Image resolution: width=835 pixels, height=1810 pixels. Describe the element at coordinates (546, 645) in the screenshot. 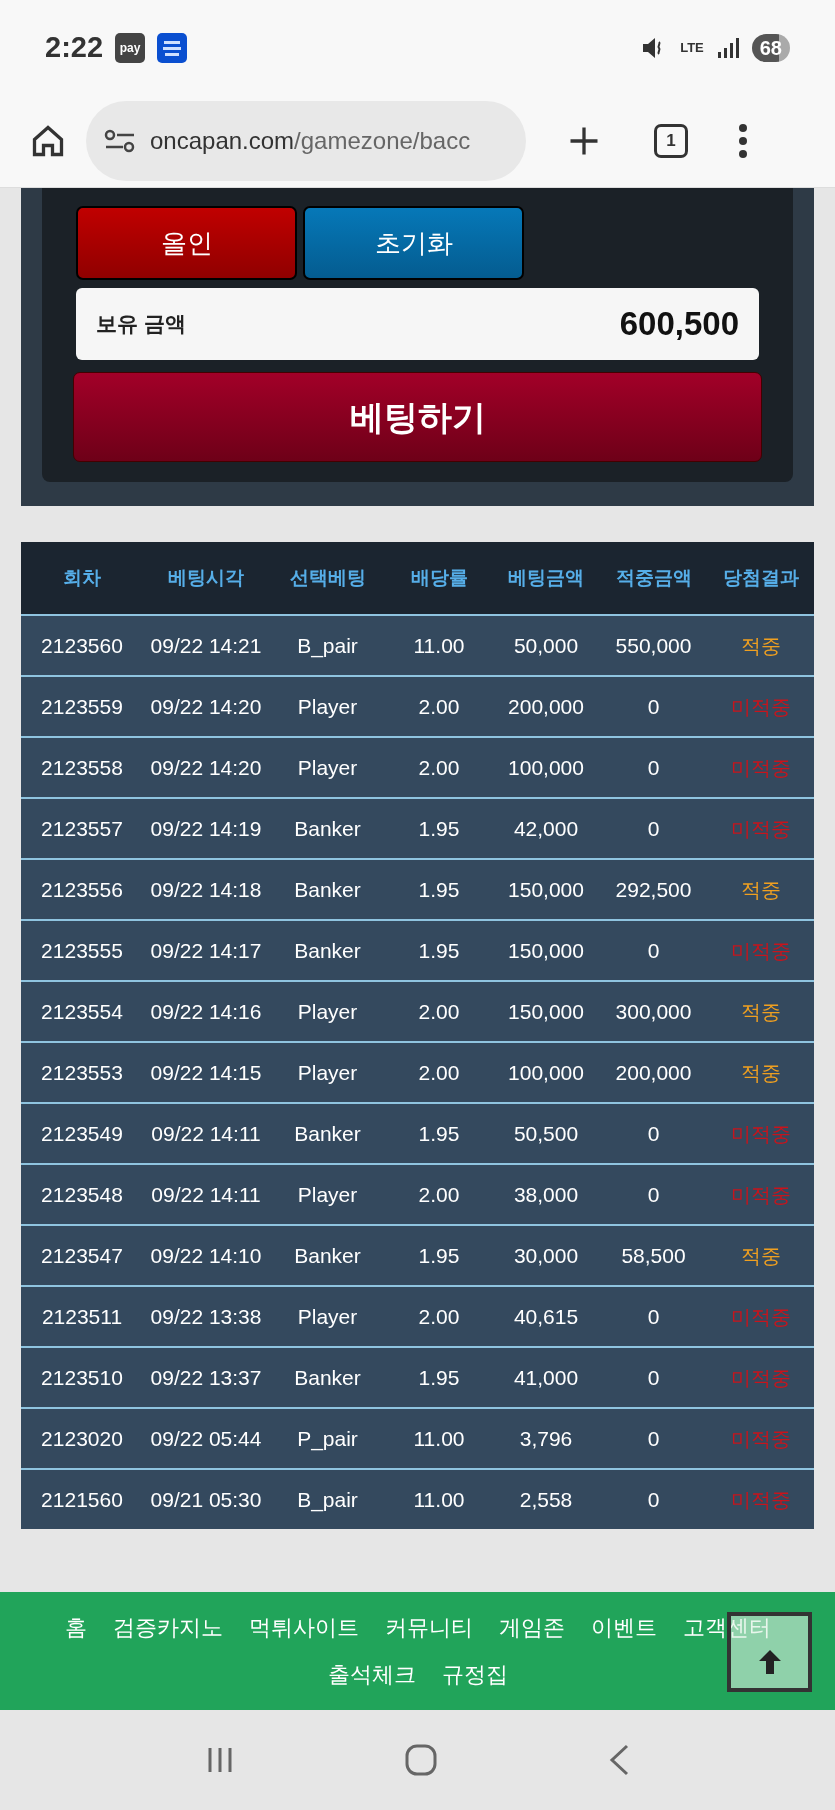

I see `table-cell-text: 50,000` at that location.